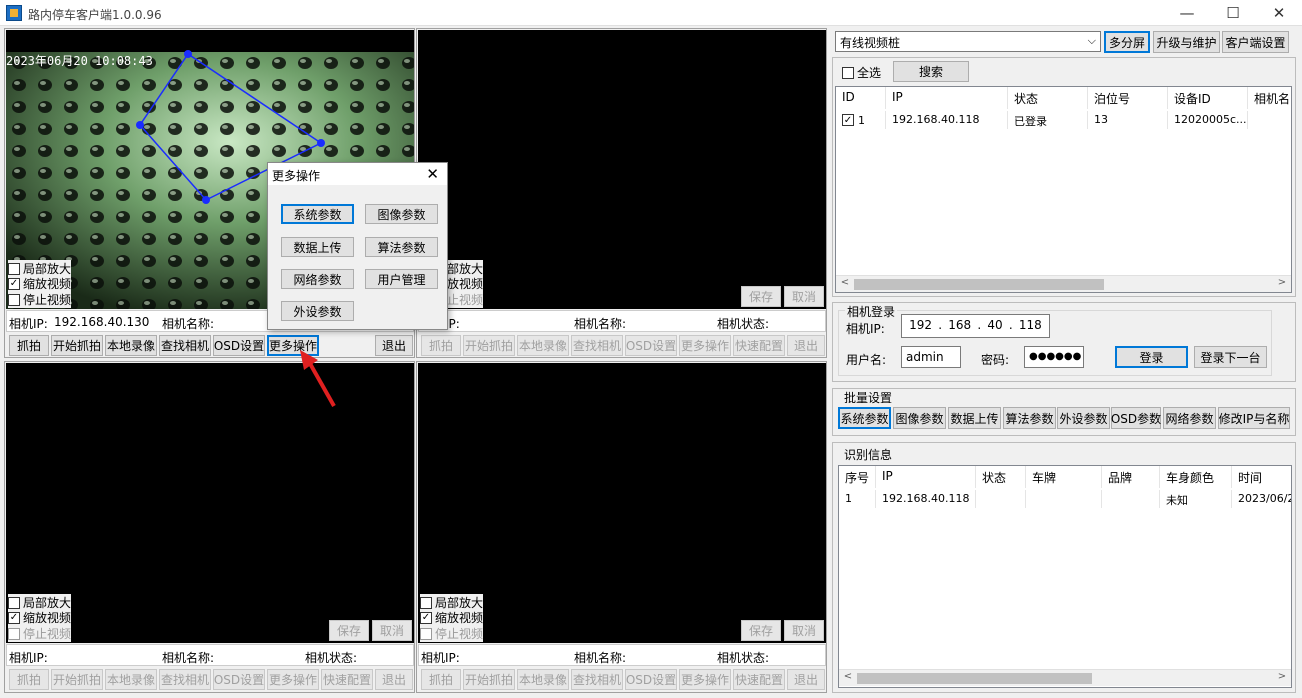 This screenshot has height=698, width=1302. What do you see at coordinates (347, 679) in the screenshot?
I see `quick-config-button-3: 快速配置` at bounding box center [347, 679].